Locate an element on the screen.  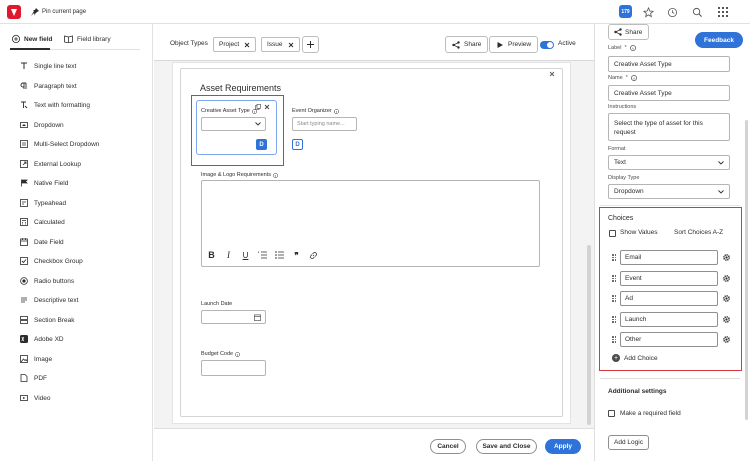
field-item-label: Native Field is located at coordinates (51, 183).